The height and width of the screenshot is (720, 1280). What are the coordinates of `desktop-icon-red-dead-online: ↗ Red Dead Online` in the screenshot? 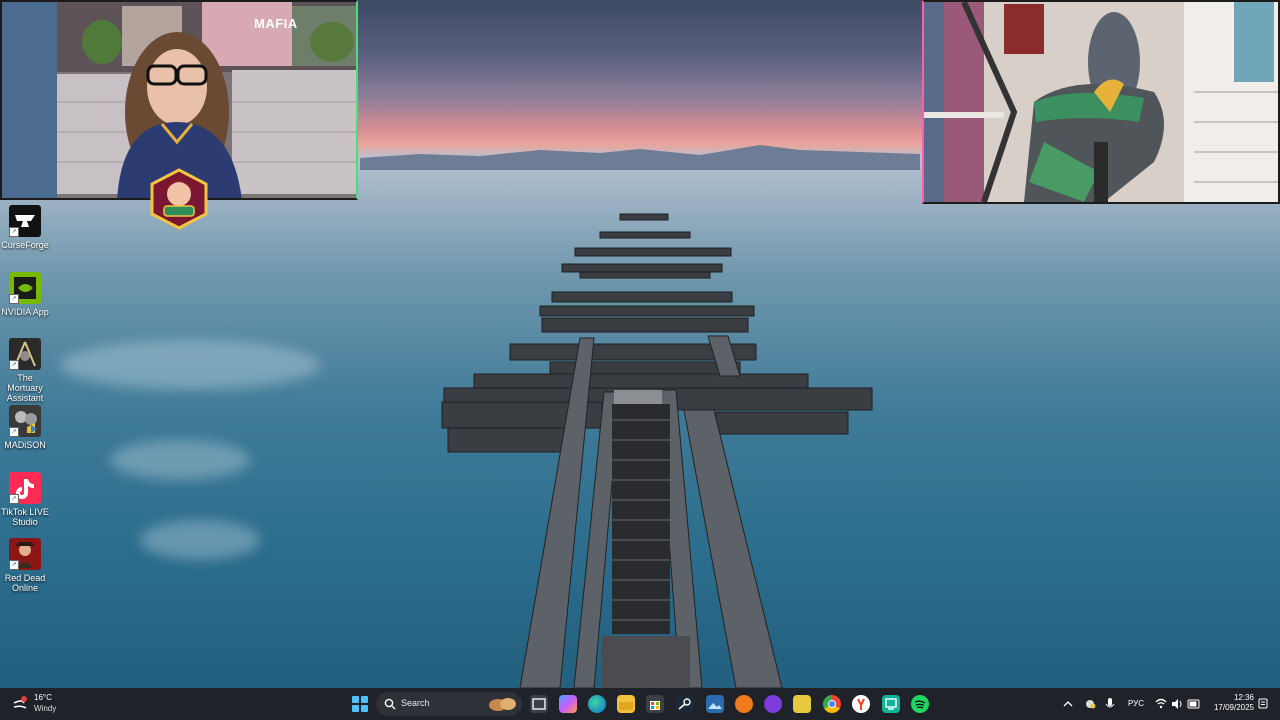 It's located at (25, 565).